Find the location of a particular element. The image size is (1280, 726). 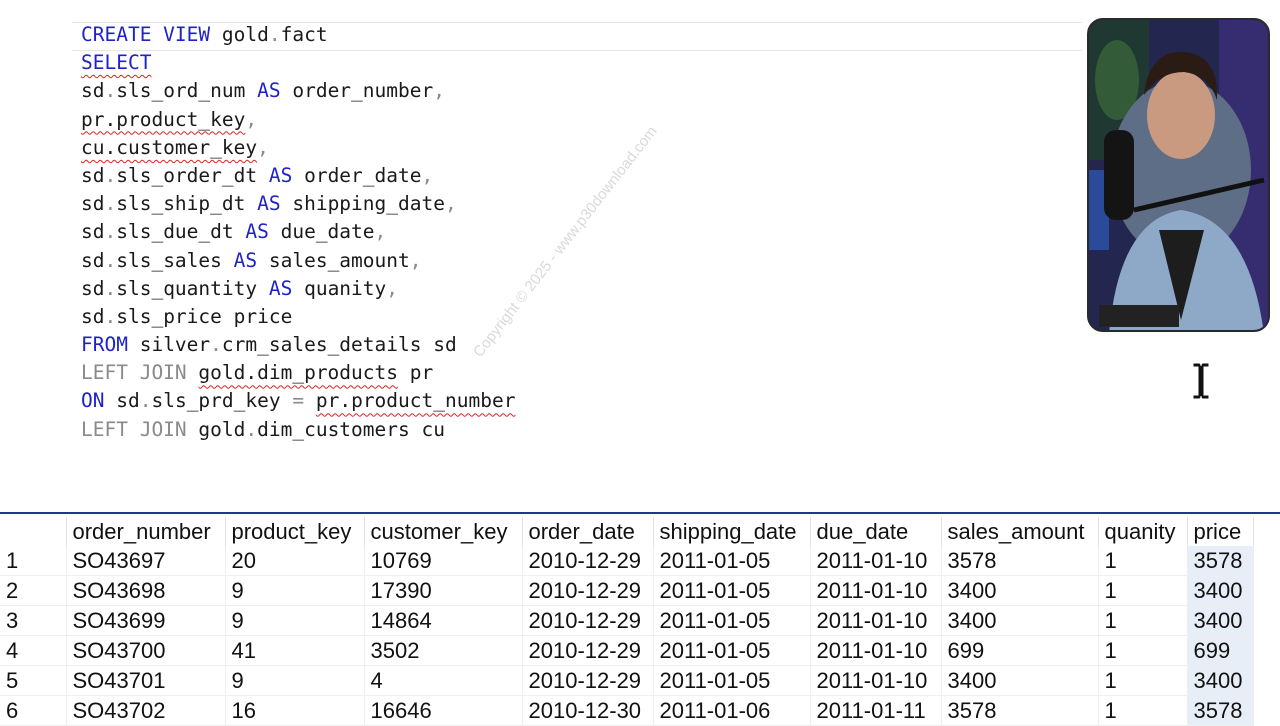

row-number-cell: 4 is located at coordinates (33, 650).